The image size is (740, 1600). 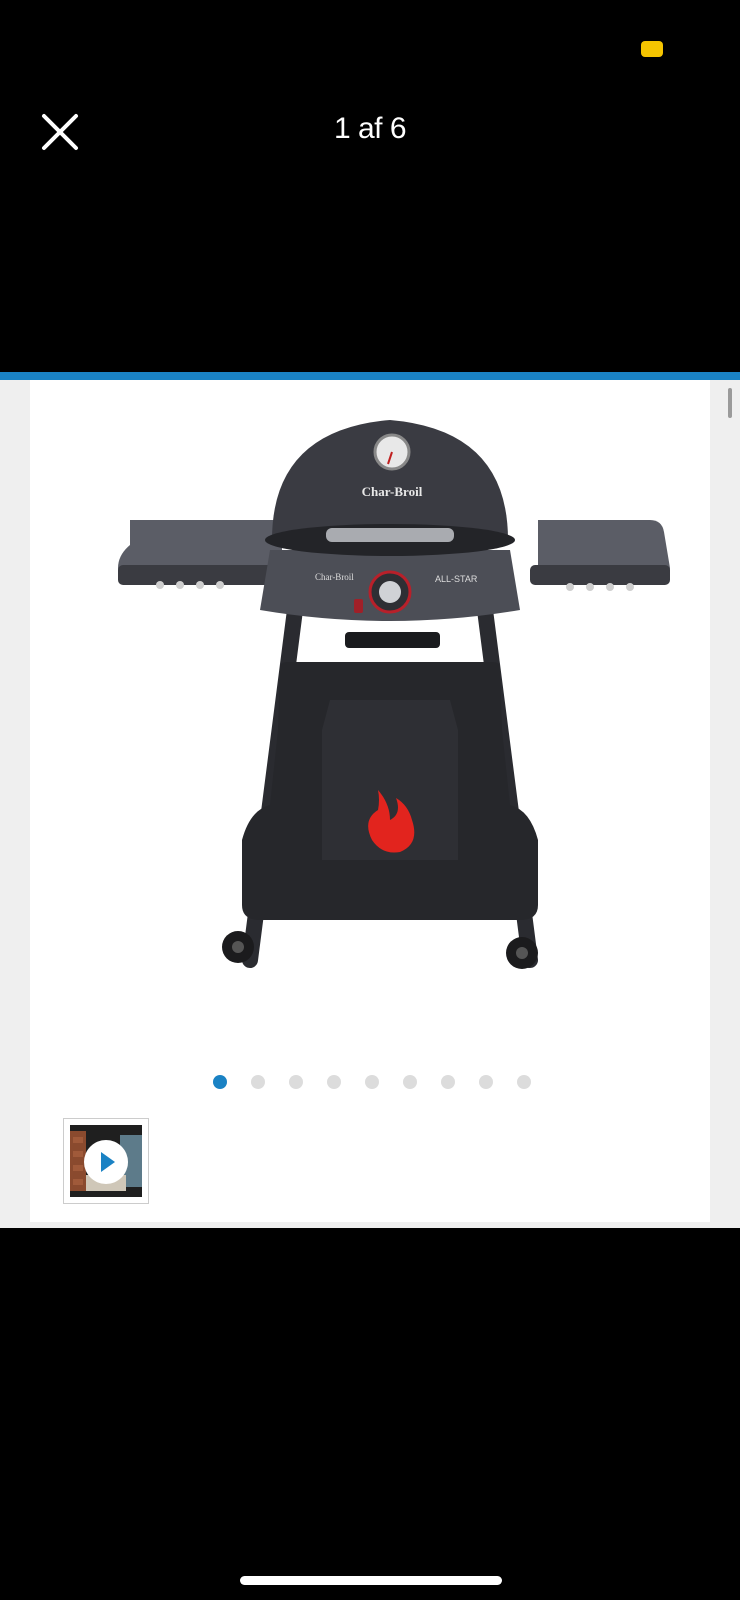 I want to click on right-shelf, so click(x=600, y=555).